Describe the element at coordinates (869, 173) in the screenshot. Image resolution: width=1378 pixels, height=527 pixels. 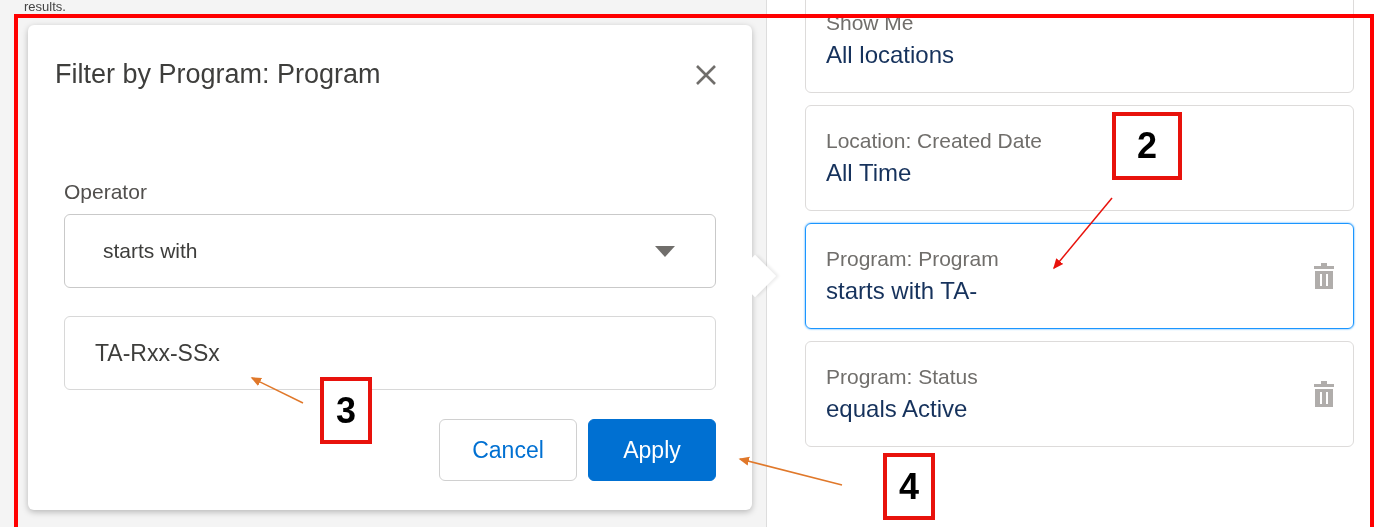
I see `filter-value: All Time` at that location.